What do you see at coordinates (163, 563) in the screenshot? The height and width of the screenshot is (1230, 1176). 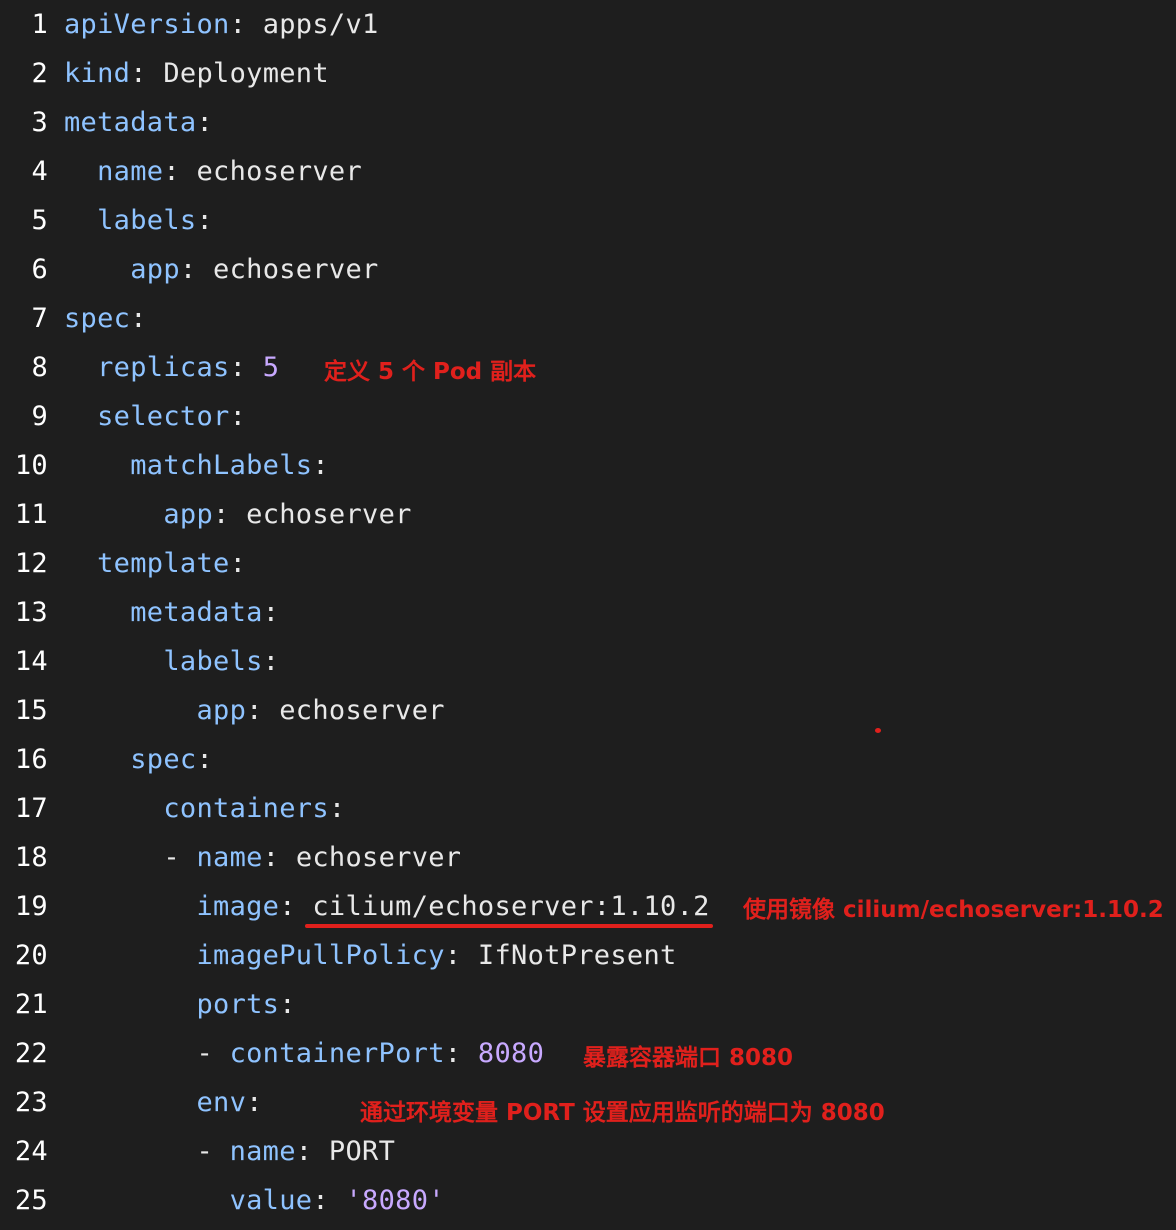 I see `yaml-key: template` at bounding box center [163, 563].